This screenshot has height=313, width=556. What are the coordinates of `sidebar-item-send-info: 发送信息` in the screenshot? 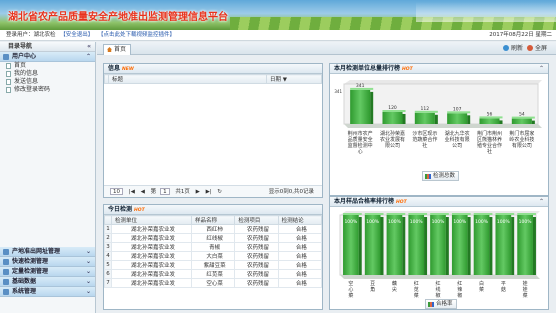 It's located at (47, 82).